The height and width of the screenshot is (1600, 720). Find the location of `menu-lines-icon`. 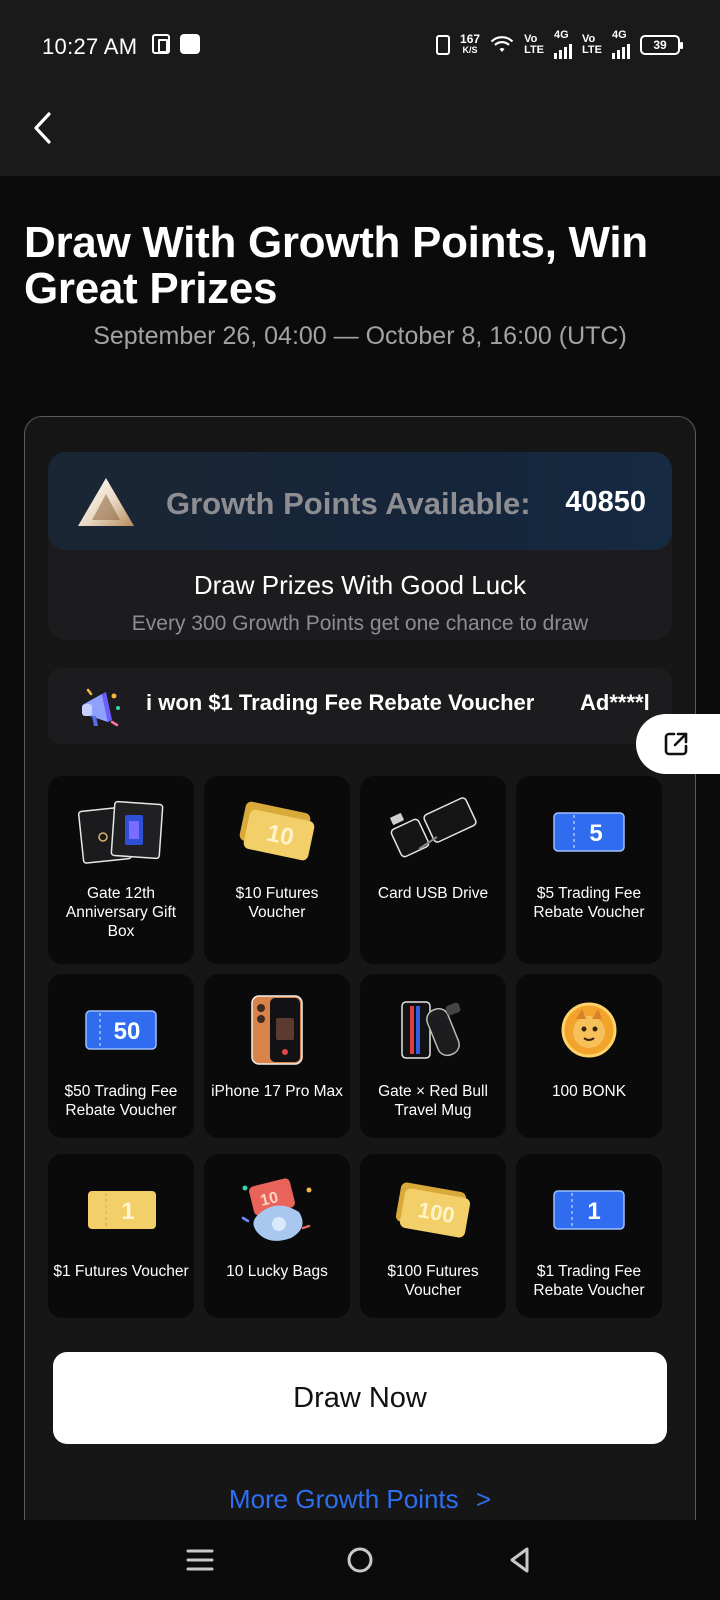

menu-lines-icon is located at coordinates (200, 1560).